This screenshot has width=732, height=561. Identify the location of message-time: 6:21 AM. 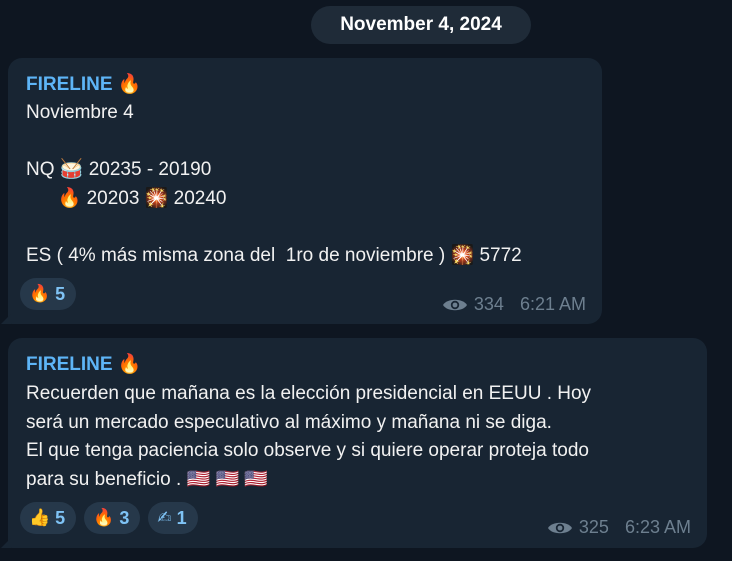
(552, 304).